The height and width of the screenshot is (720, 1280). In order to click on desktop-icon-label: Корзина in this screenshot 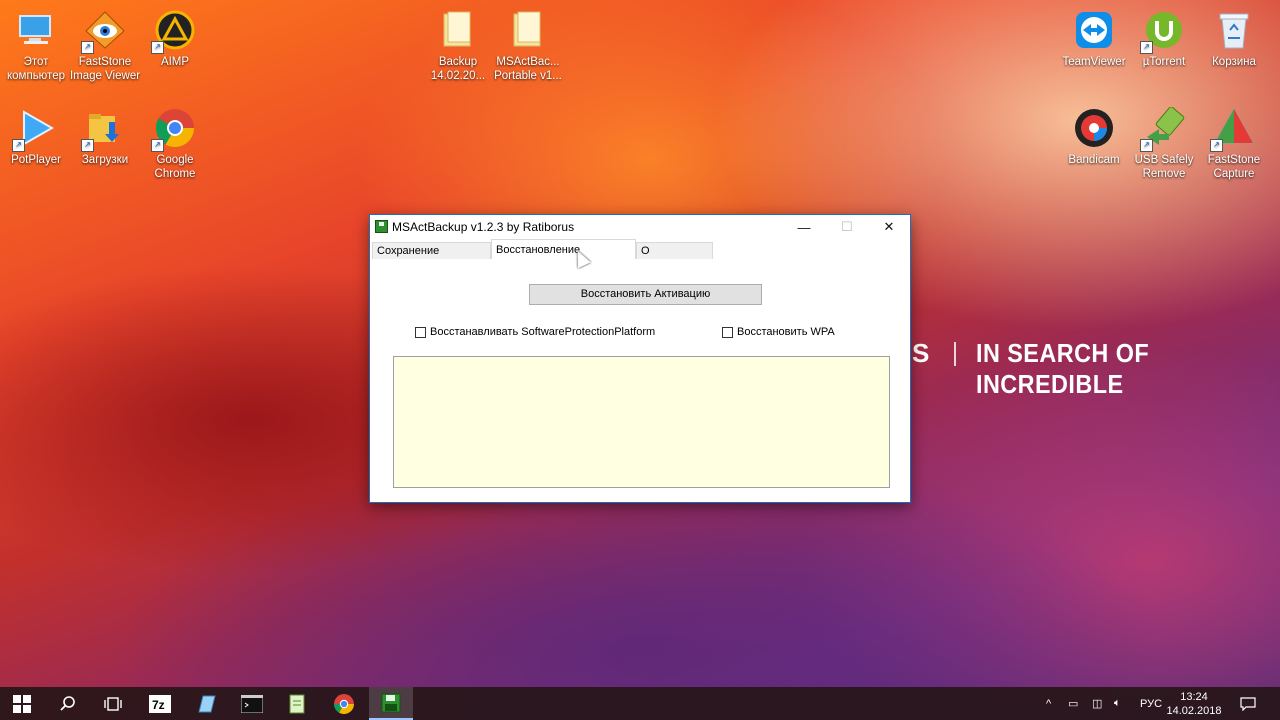, I will do `click(1234, 62)`.